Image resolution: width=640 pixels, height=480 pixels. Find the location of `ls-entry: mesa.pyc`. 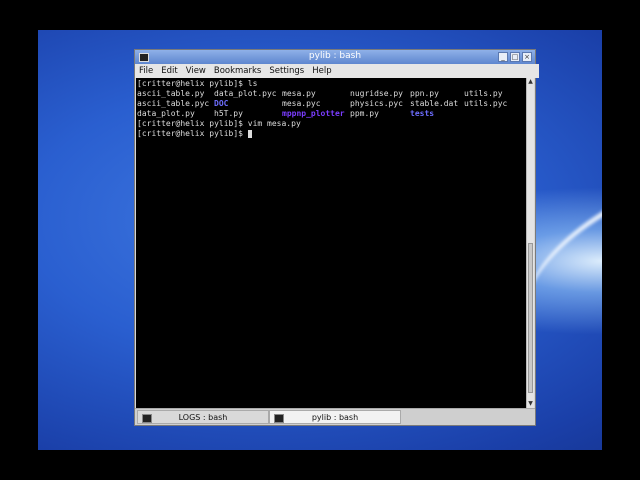

ls-entry: mesa.pyc is located at coordinates (301, 103).